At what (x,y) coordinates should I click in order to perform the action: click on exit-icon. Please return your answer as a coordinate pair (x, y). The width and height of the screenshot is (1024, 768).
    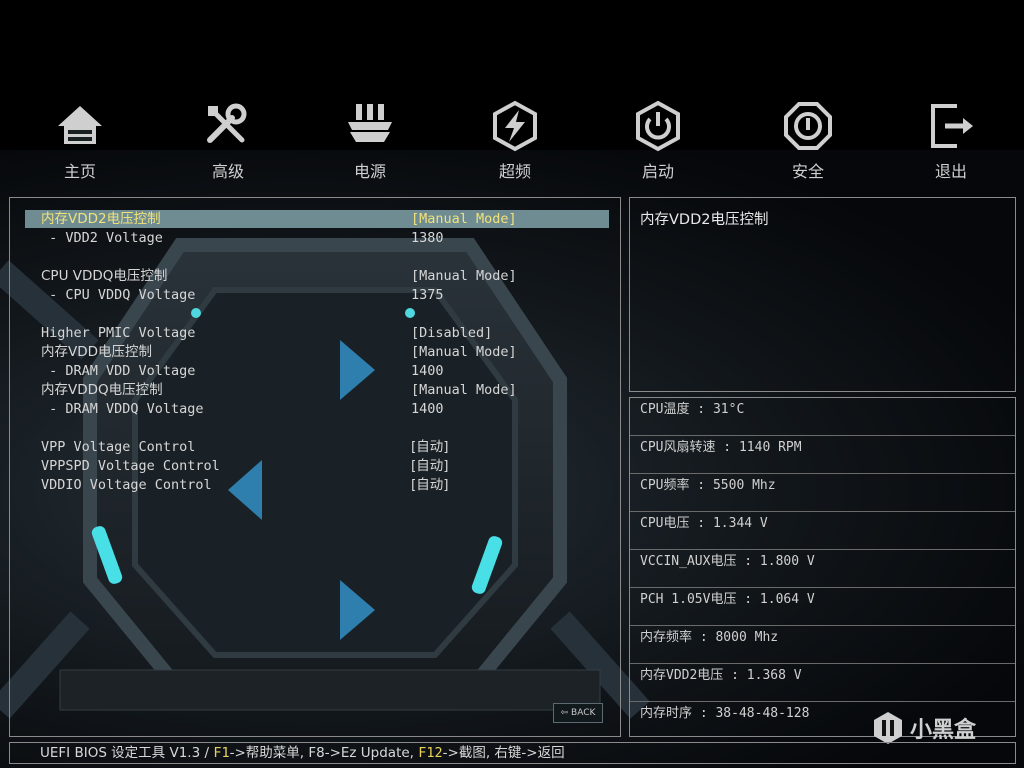
    Looking at the image, I should click on (952, 126).